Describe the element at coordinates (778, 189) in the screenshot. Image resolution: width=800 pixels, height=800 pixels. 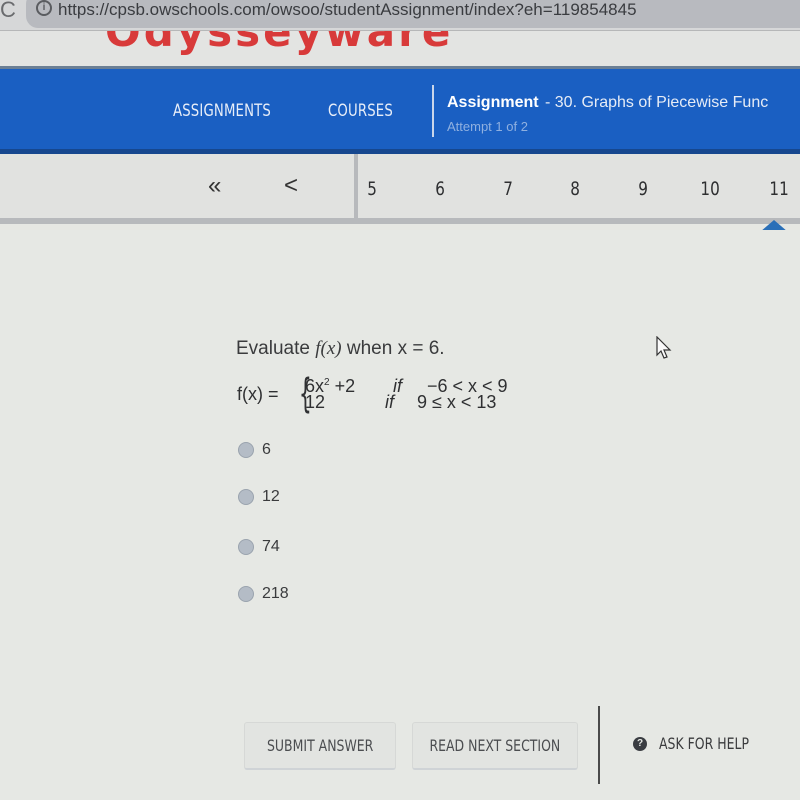
I see `question-number-11: 11` at that location.